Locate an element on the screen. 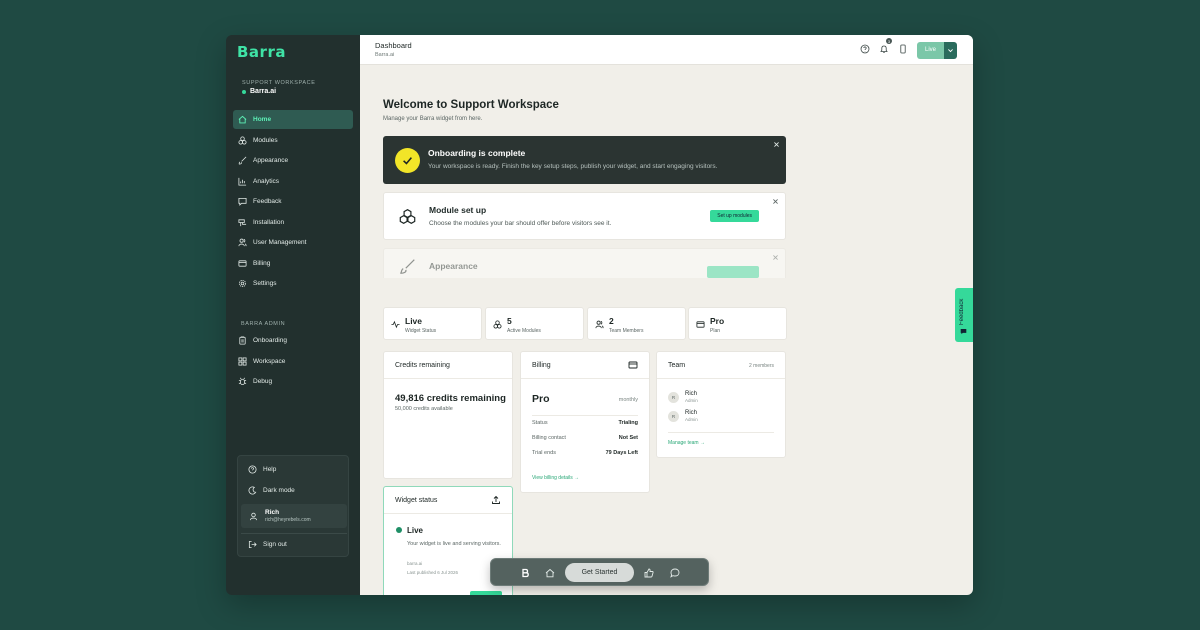  sidebar-item-label: Debug is located at coordinates (263, 381).